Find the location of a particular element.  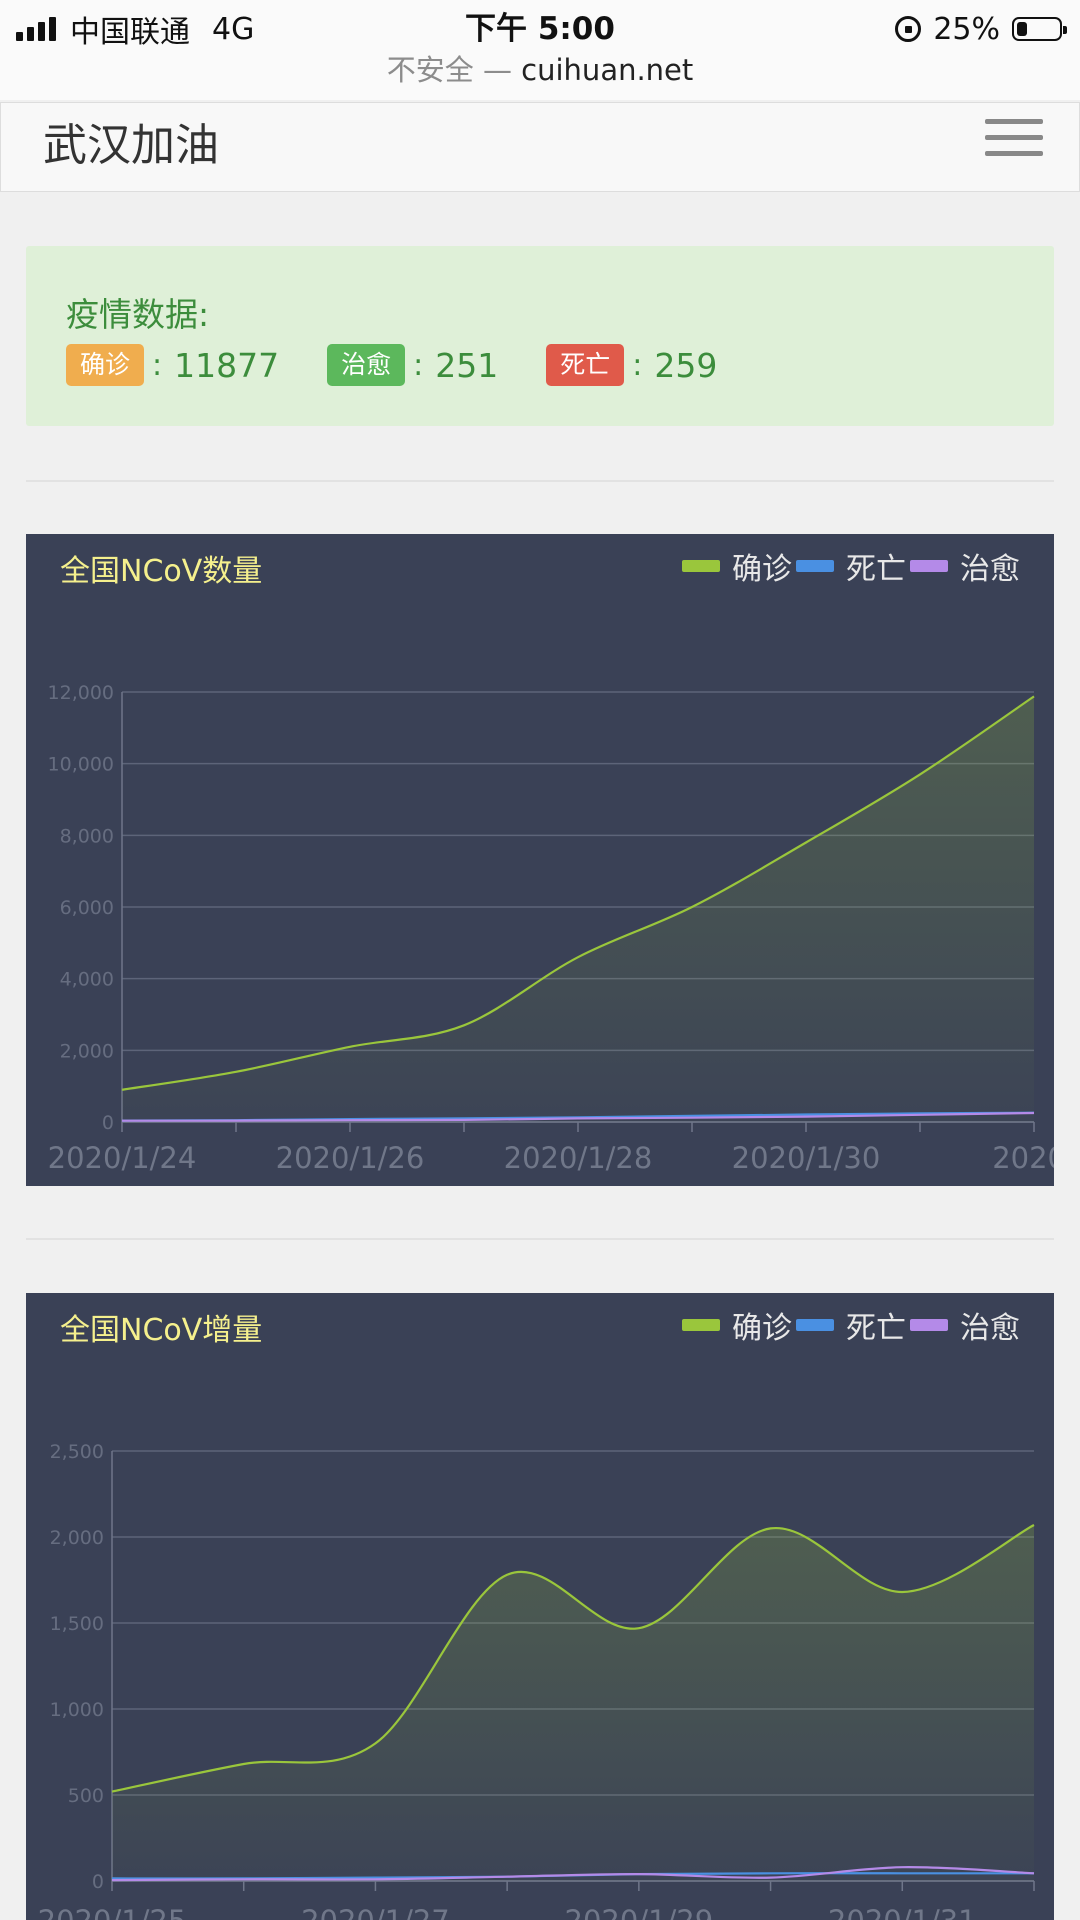

security-label: 不安全 is located at coordinates (430, 70).